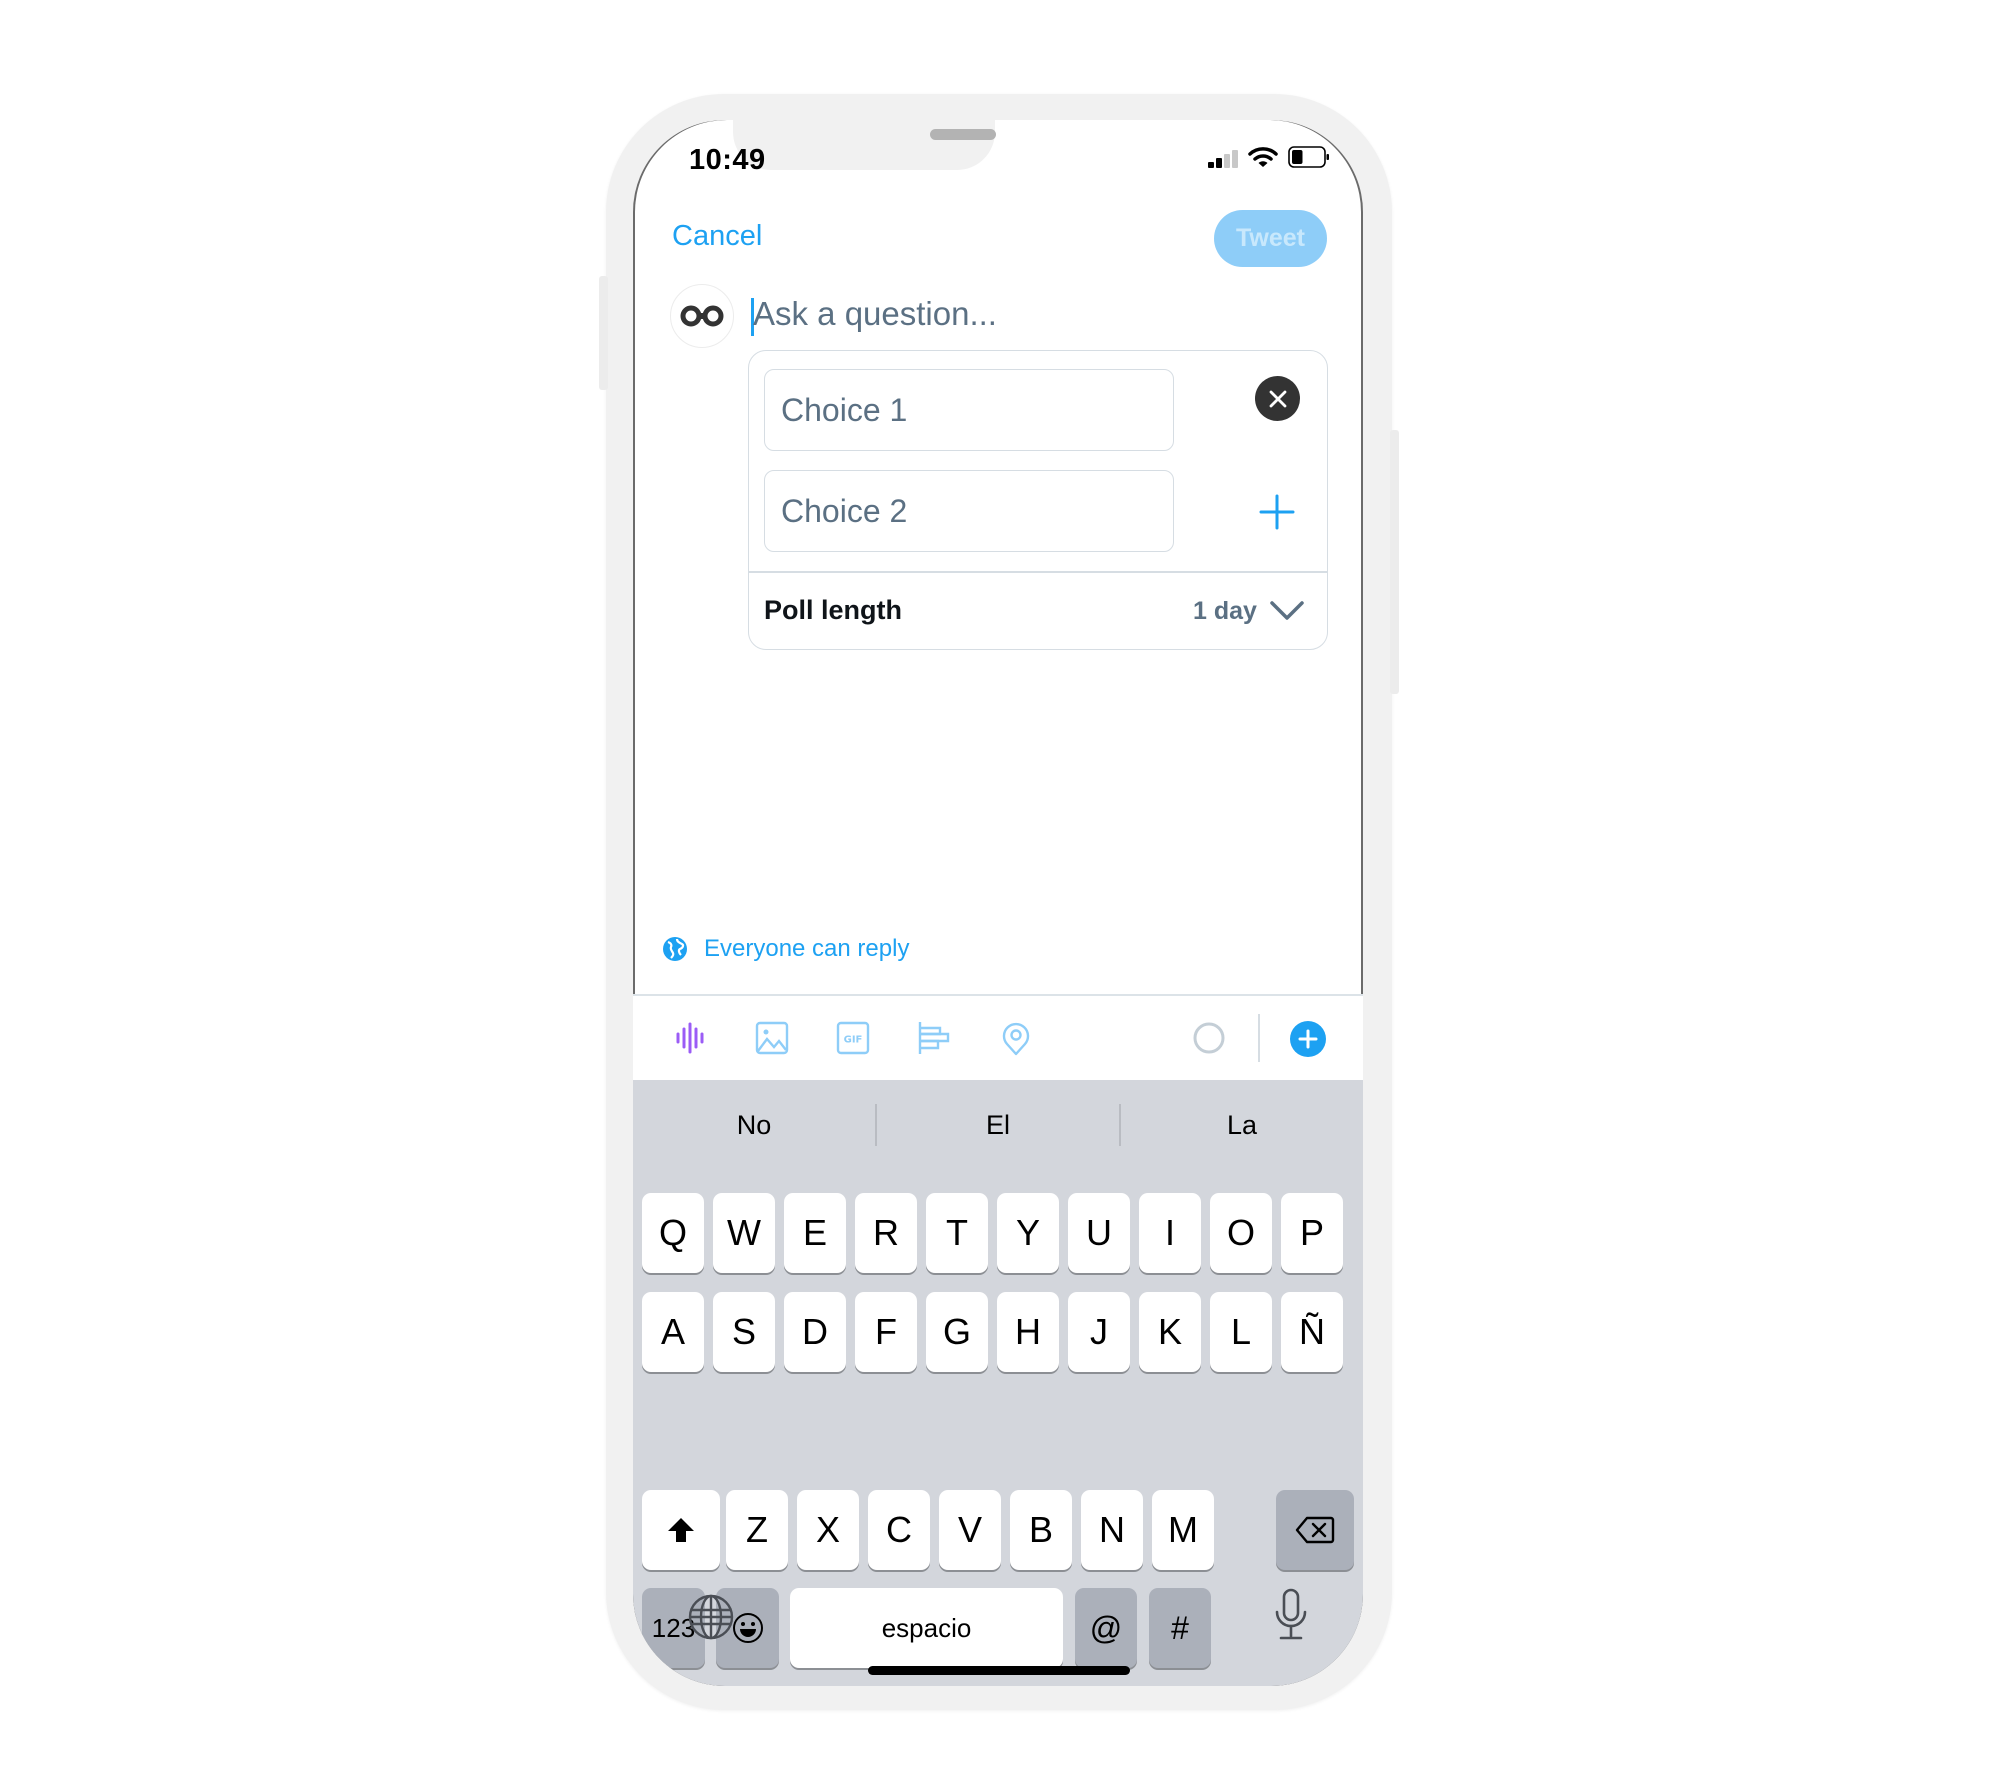  What do you see at coordinates (1270, 238) in the screenshot?
I see `tweet-button: Tweet` at bounding box center [1270, 238].